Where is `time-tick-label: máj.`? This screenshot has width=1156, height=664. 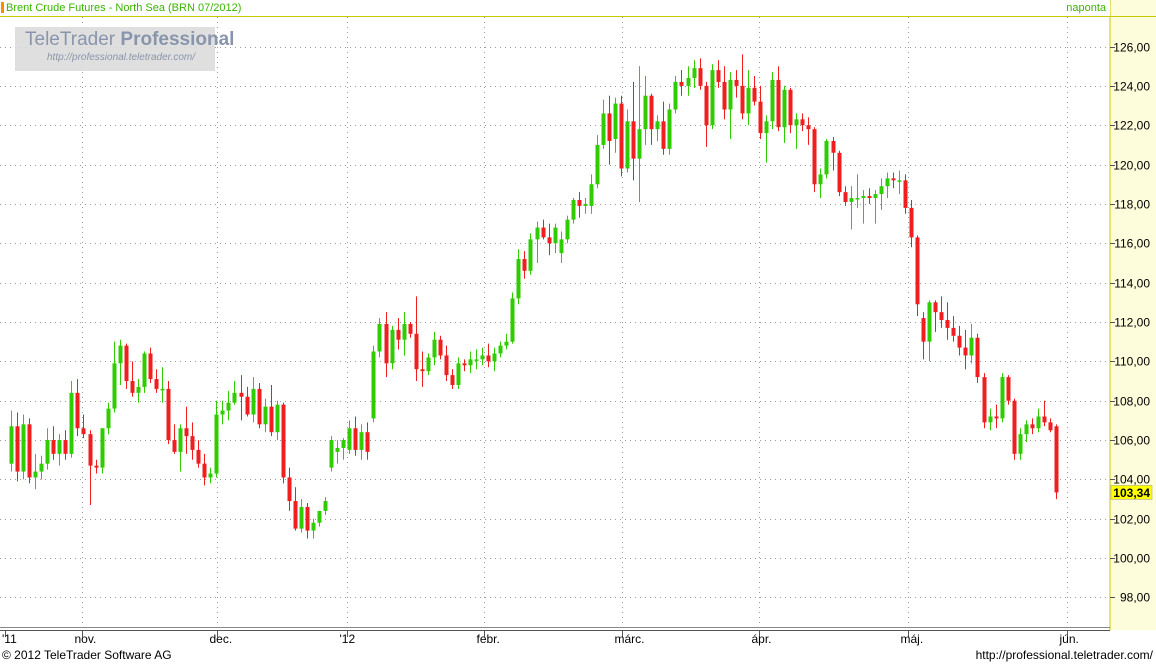 time-tick-label: máj. is located at coordinates (912, 639).